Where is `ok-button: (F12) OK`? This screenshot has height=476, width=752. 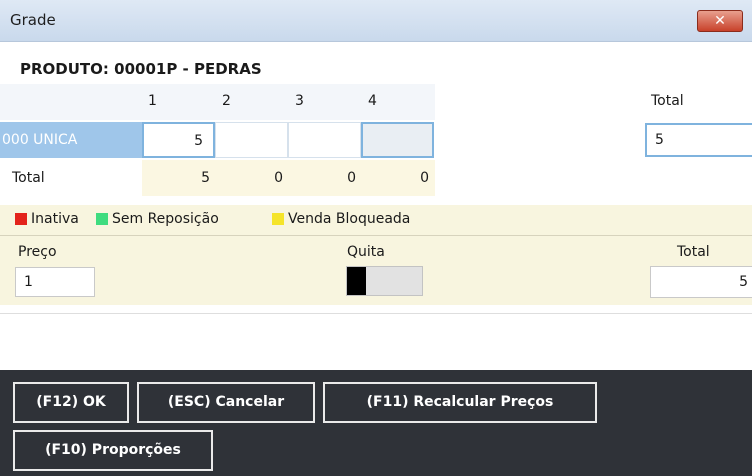
ok-button: (F12) OK is located at coordinates (71, 402).